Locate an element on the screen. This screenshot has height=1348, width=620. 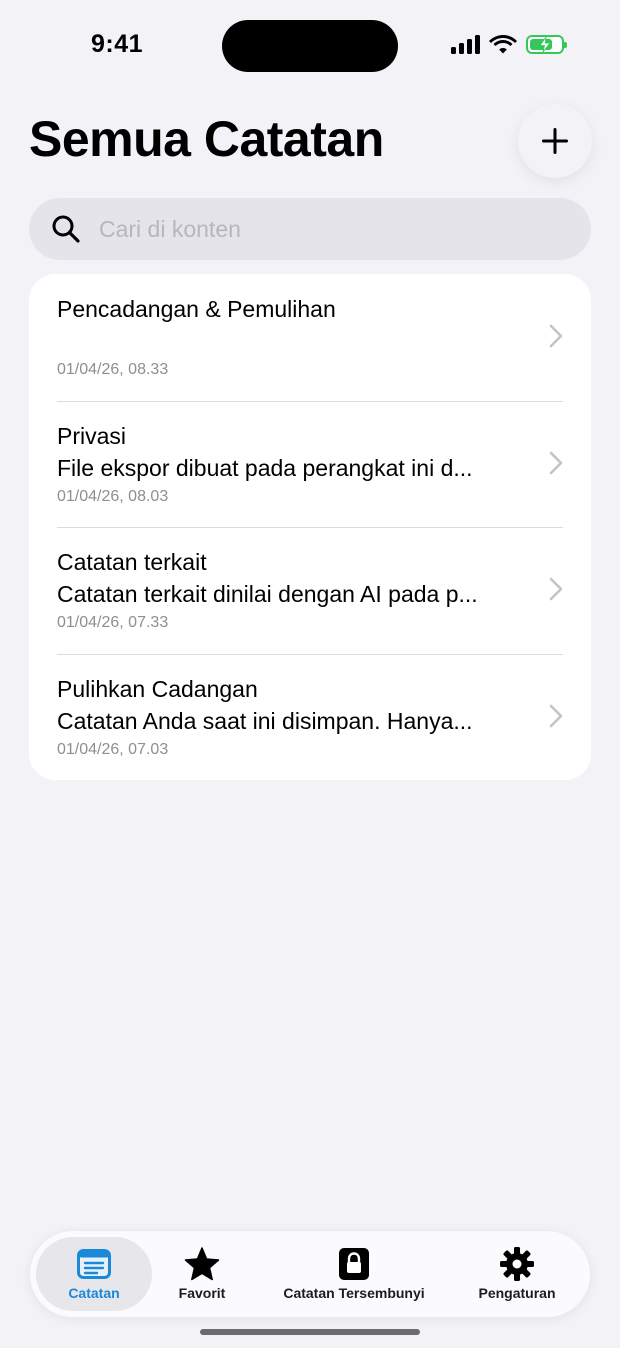
gear-icon is located at coordinates (517, 1264).